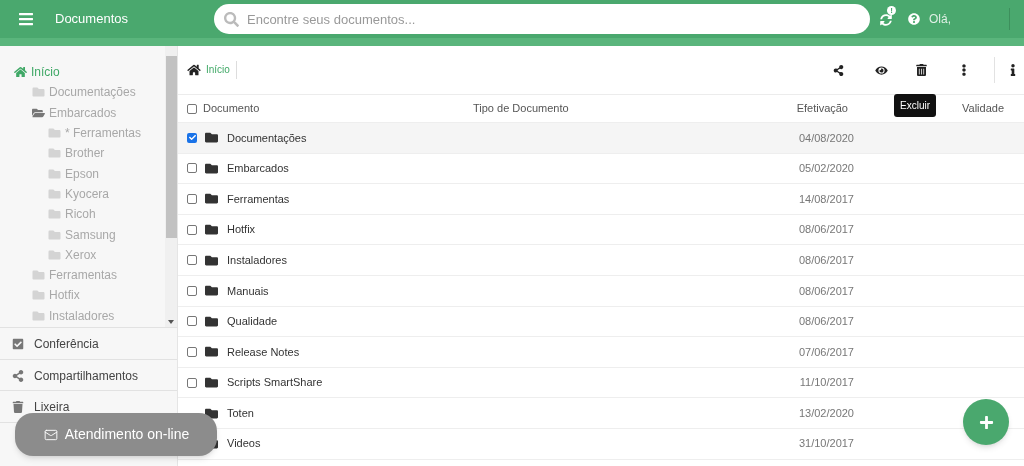  I want to click on sync-icon, so click(886, 20).